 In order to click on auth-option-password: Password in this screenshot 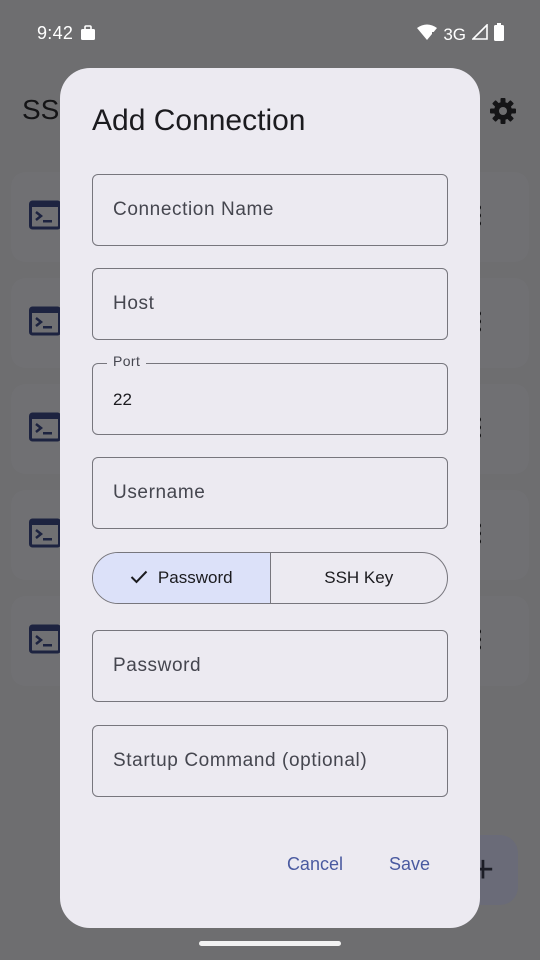, I will do `click(182, 578)`.